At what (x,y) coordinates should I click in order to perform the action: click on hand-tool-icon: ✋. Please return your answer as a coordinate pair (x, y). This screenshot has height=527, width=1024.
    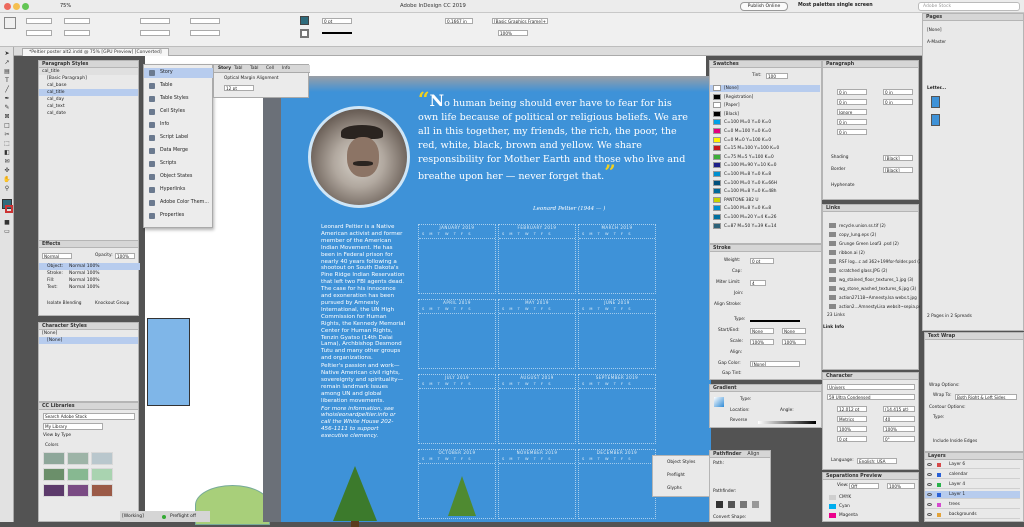
    Looking at the image, I should click on (7, 179).